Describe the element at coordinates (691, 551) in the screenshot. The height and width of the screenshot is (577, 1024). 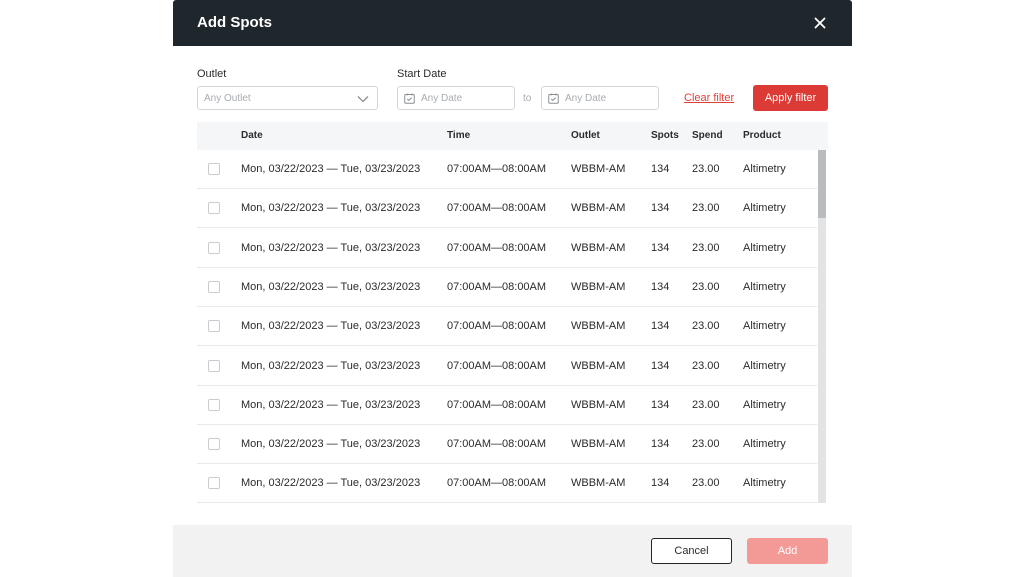
I see `cancel-button: Cancel` at that location.